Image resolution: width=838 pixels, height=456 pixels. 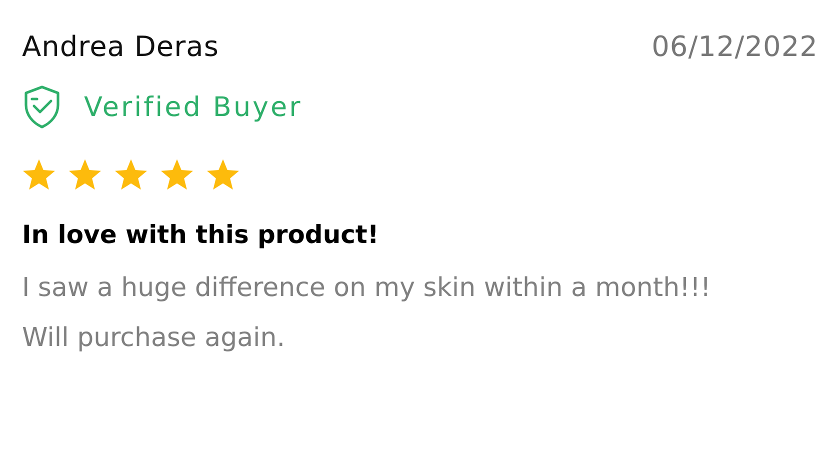 I want to click on reviewer-name: Andrea Deras, so click(x=120, y=46).